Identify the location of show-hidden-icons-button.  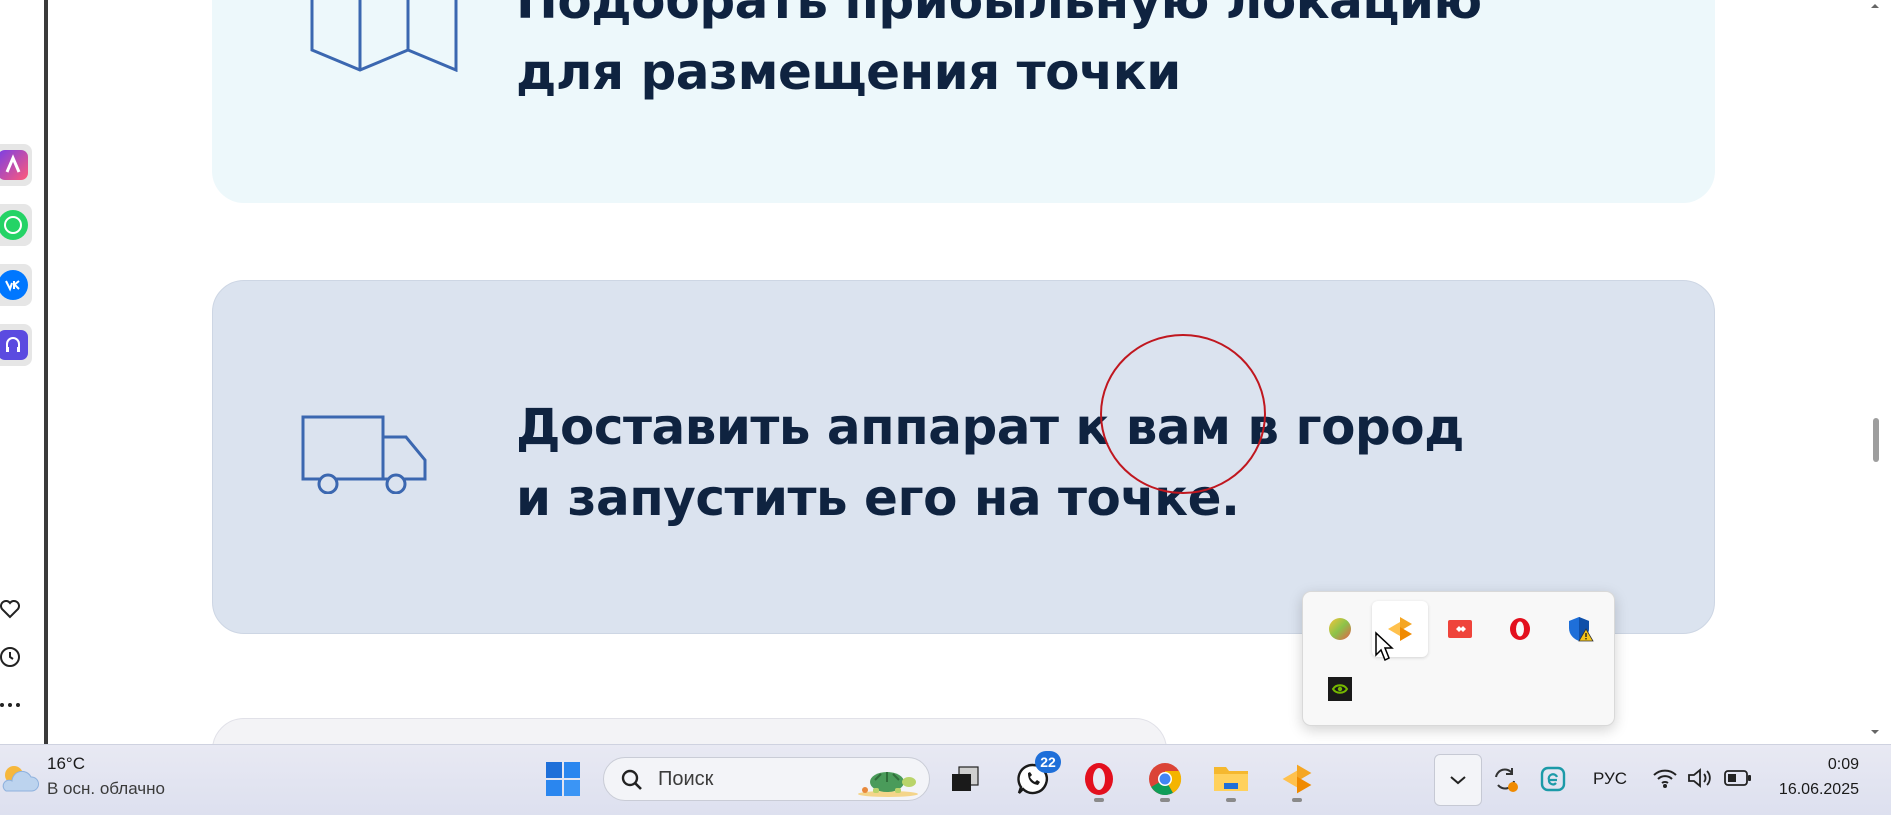
(1458, 780).